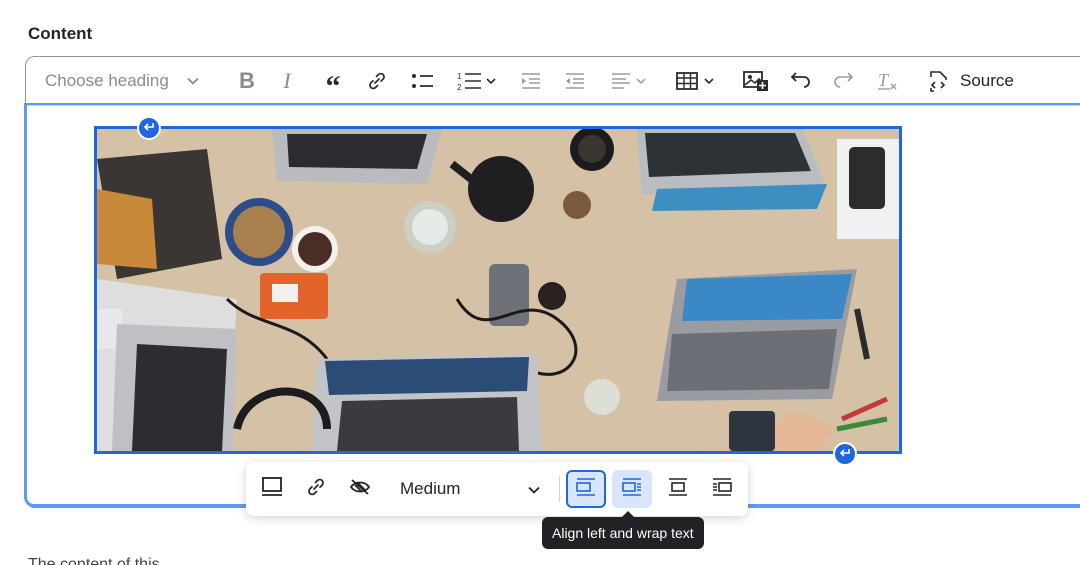 Image resolution: width=1080 pixels, height=565 pixels. I want to click on italic-button: I, so click(287, 81).